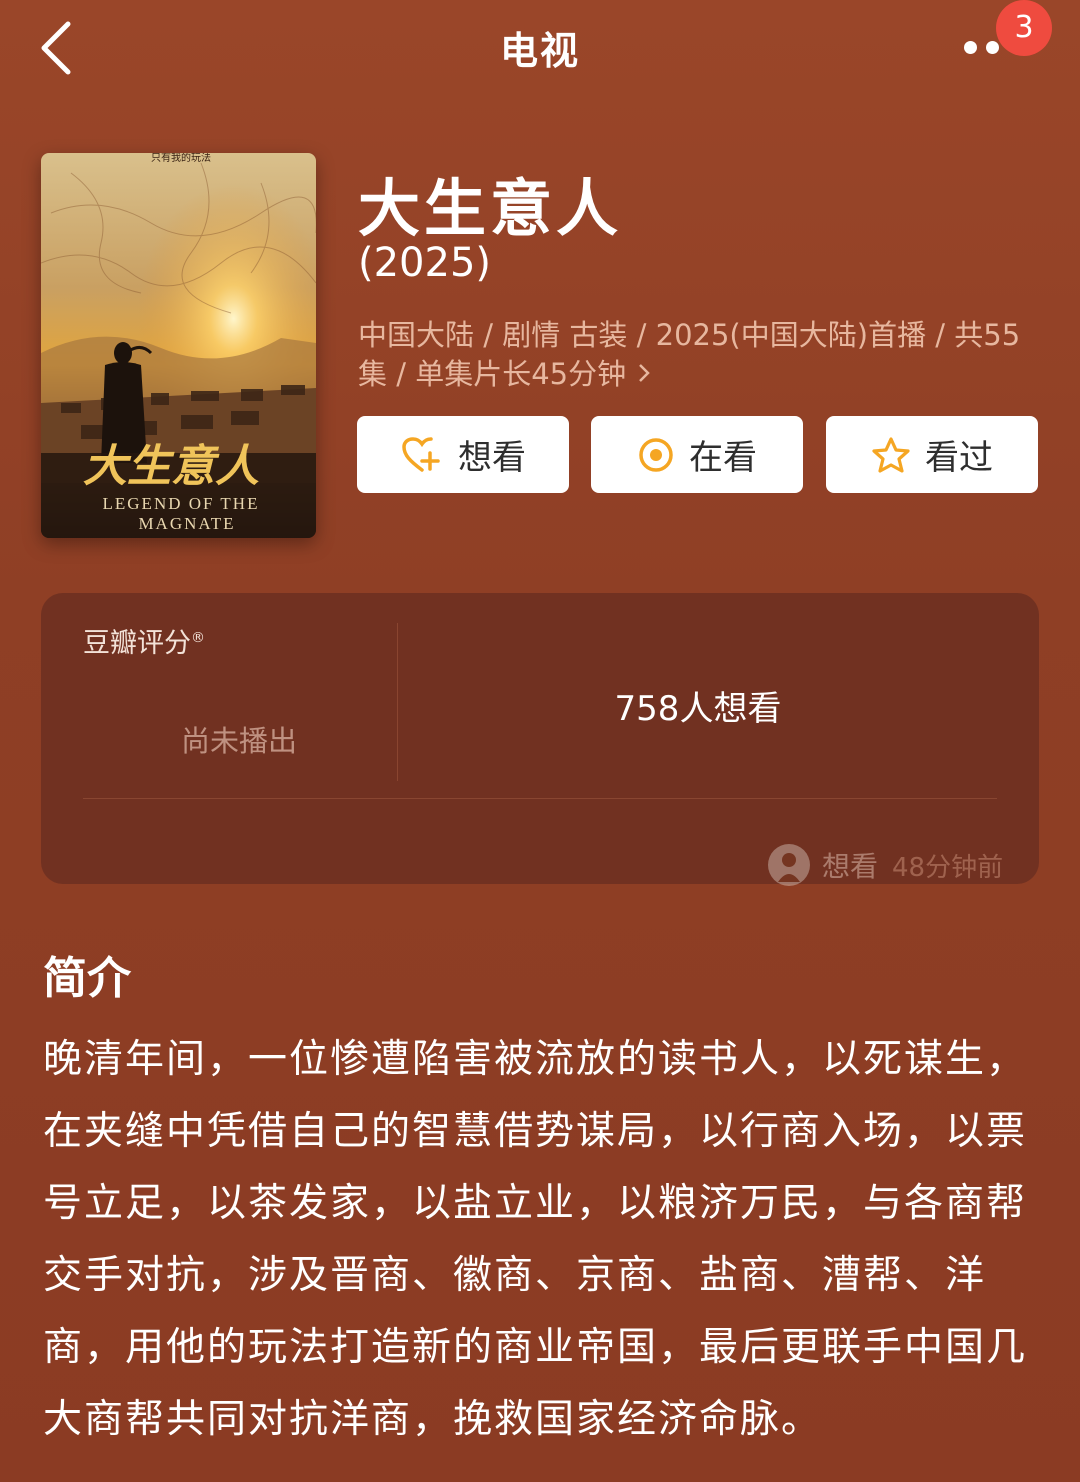 The image size is (1080, 1482). What do you see at coordinates (186, 523) in the screenshot?
I see `poster-english-title-2: MAGNATE` at bounding box center [186, 523].